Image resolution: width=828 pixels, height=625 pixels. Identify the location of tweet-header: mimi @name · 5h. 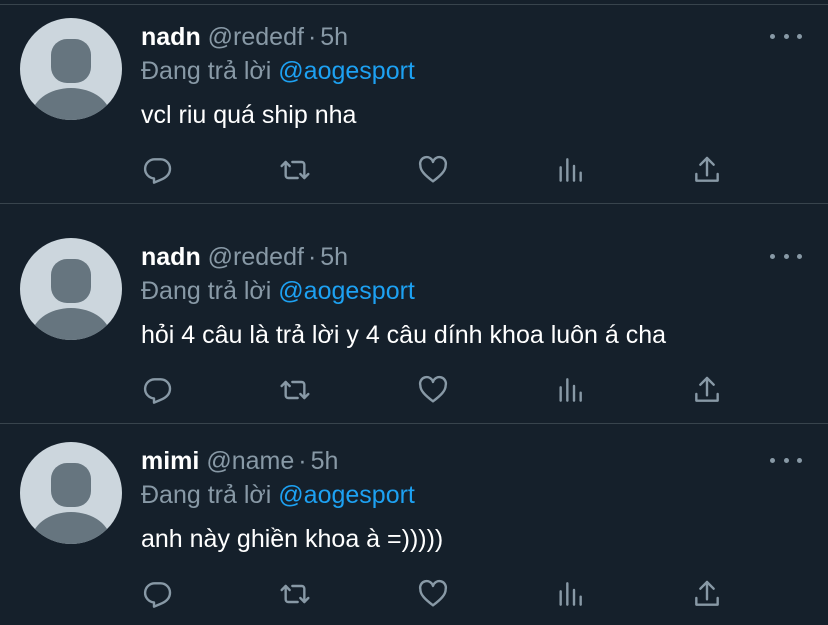
(239, 461).